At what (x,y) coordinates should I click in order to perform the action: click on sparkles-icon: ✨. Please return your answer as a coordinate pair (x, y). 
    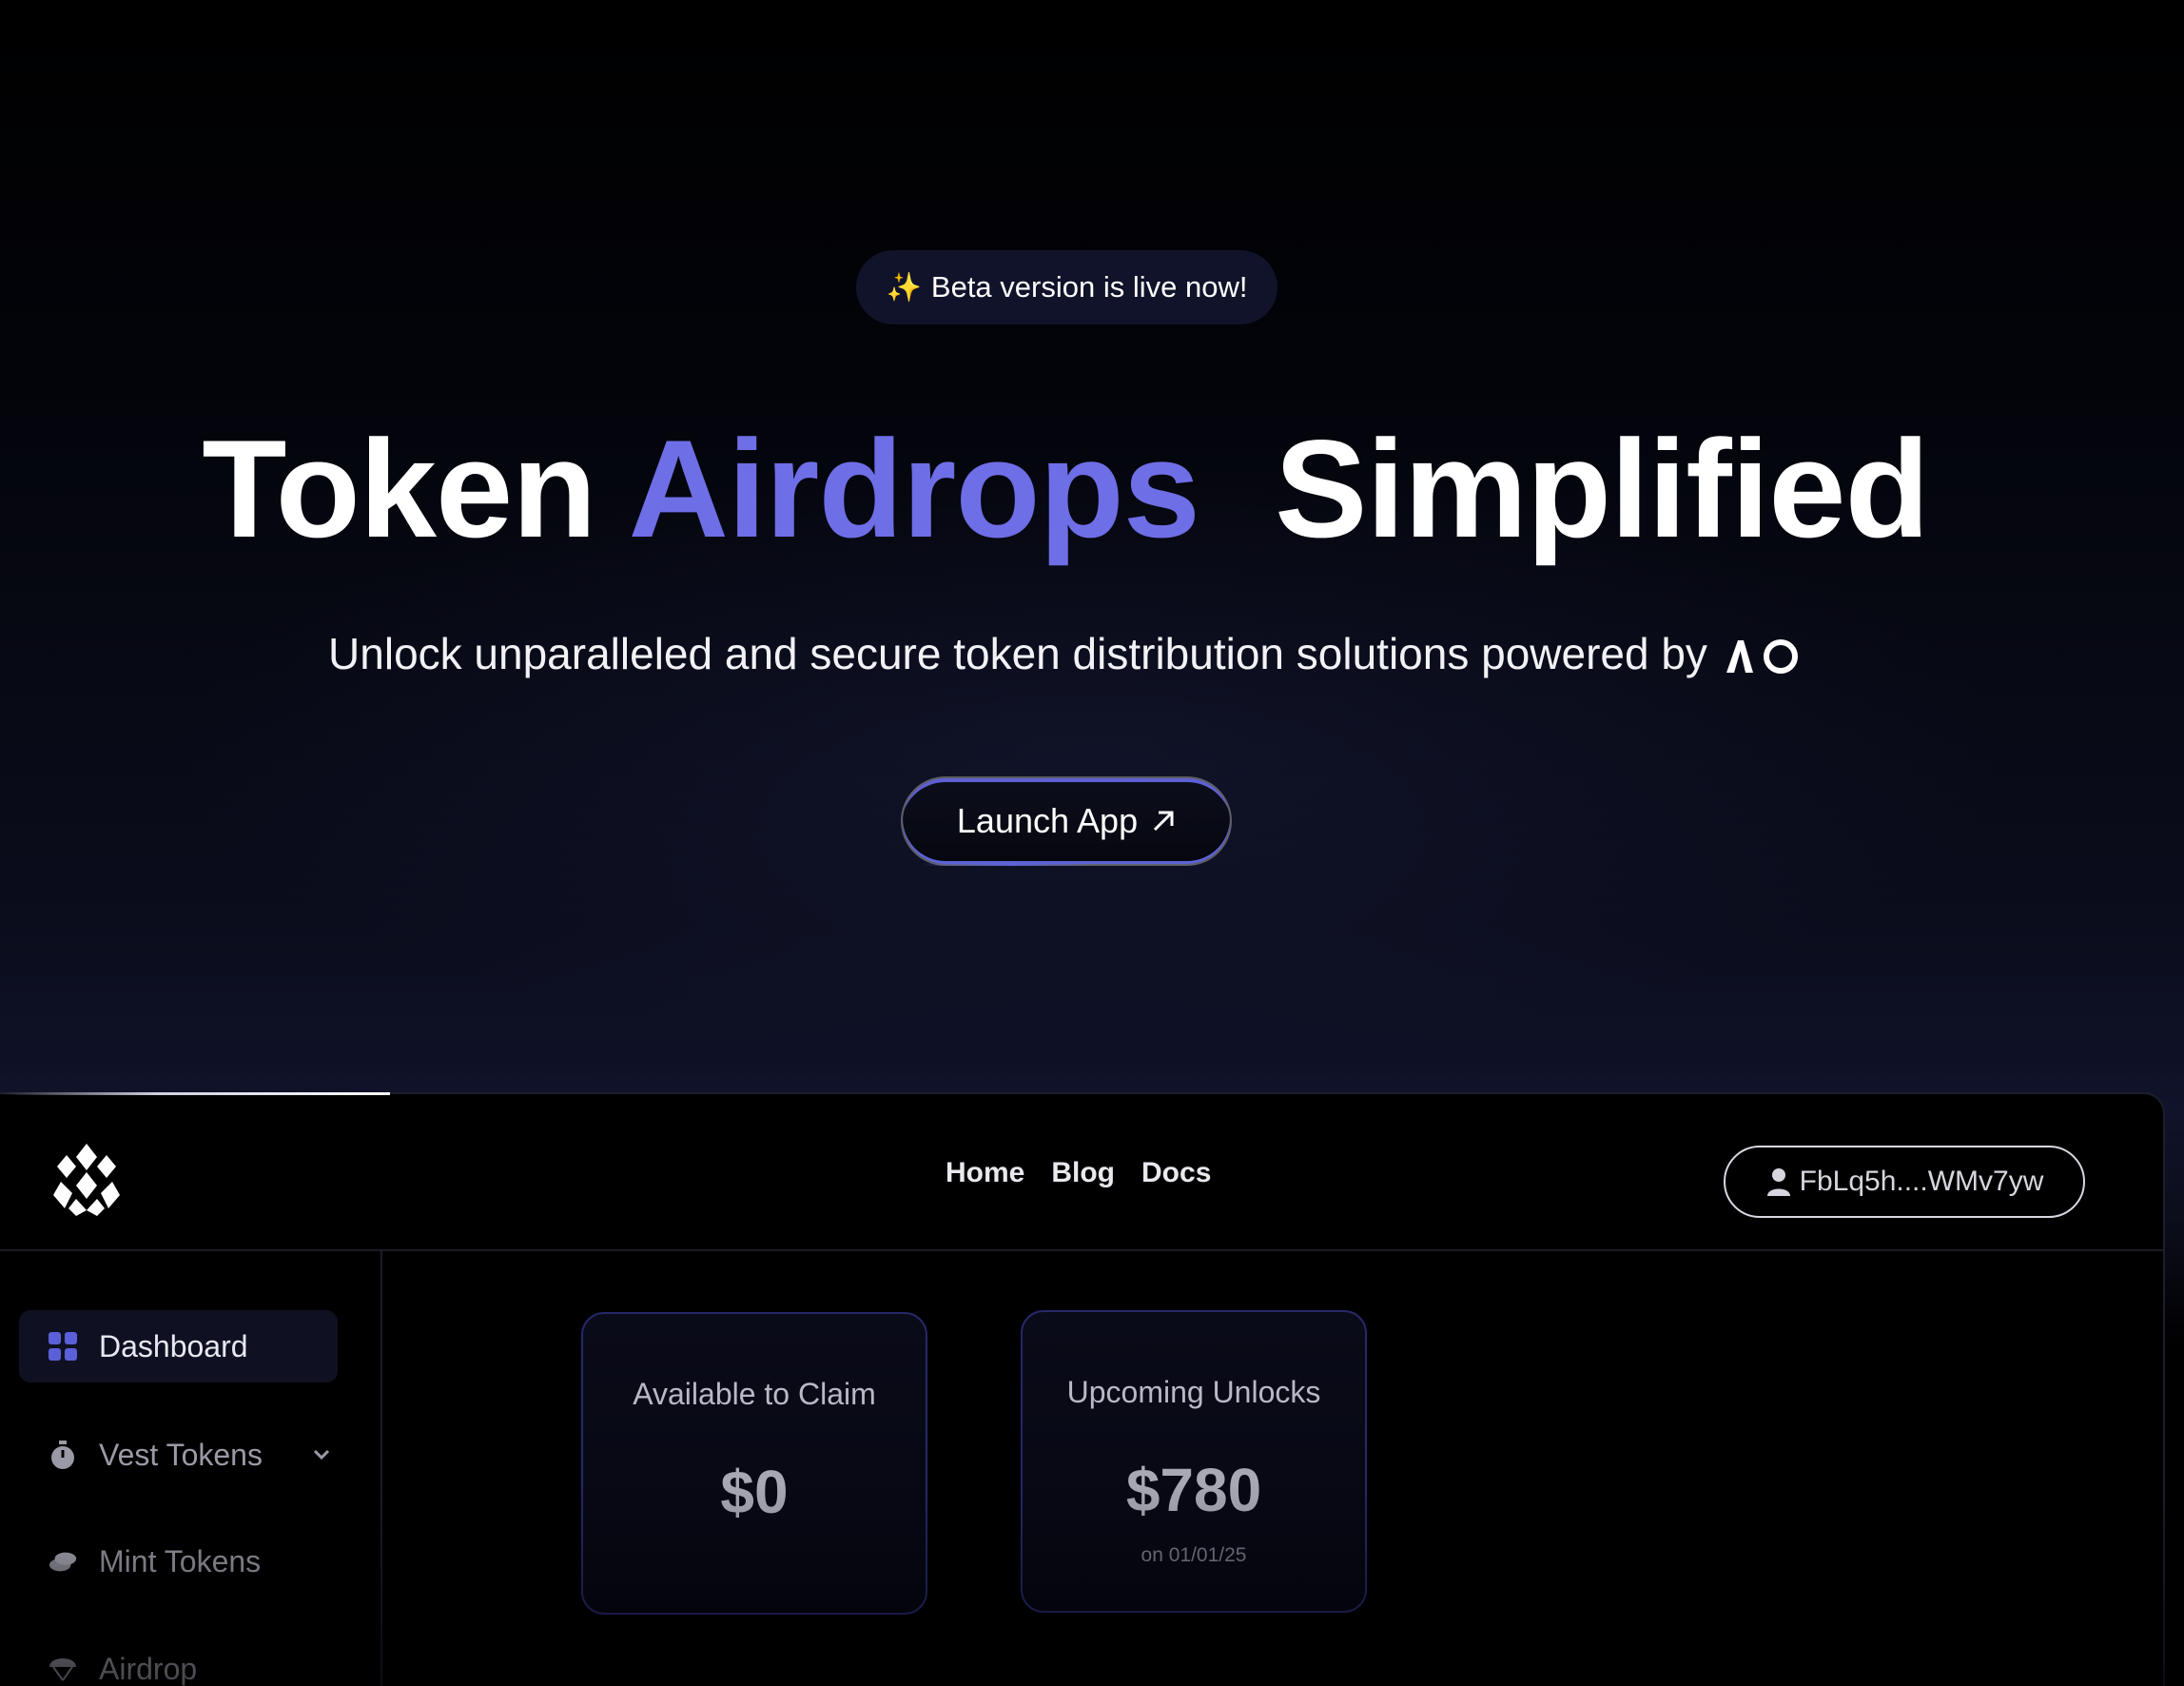
    Looking at the image, I should click on (904, 287).